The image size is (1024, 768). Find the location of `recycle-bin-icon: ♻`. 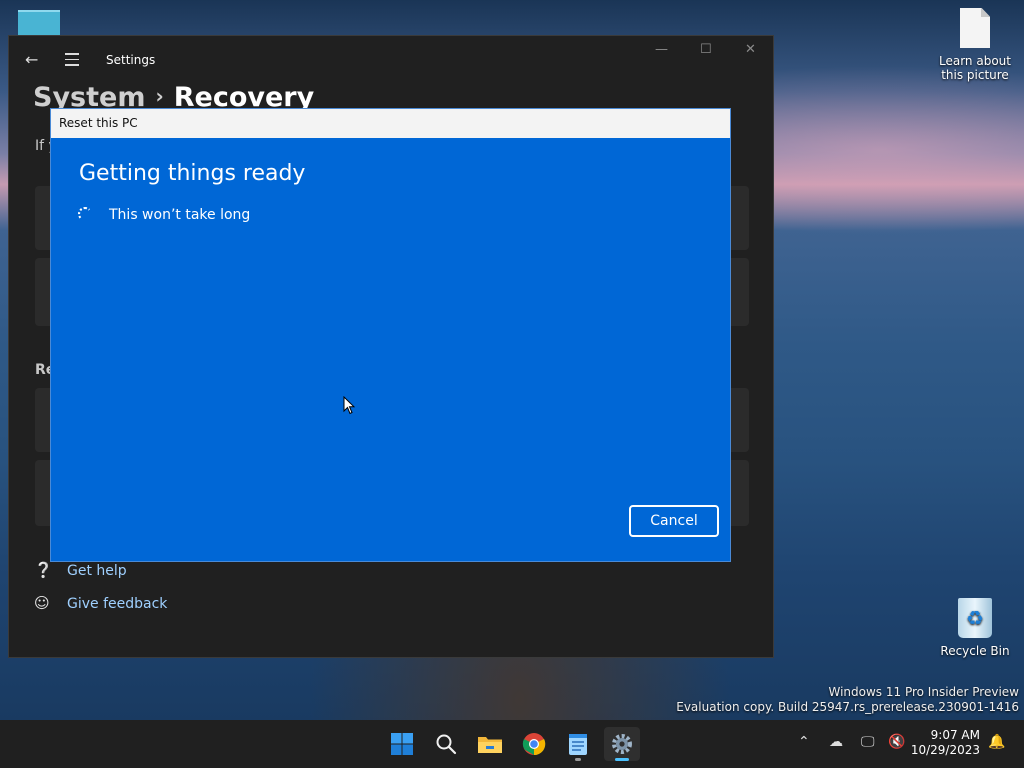

recycle-bin-icon: ♻ is located at coordinates (975, 618).